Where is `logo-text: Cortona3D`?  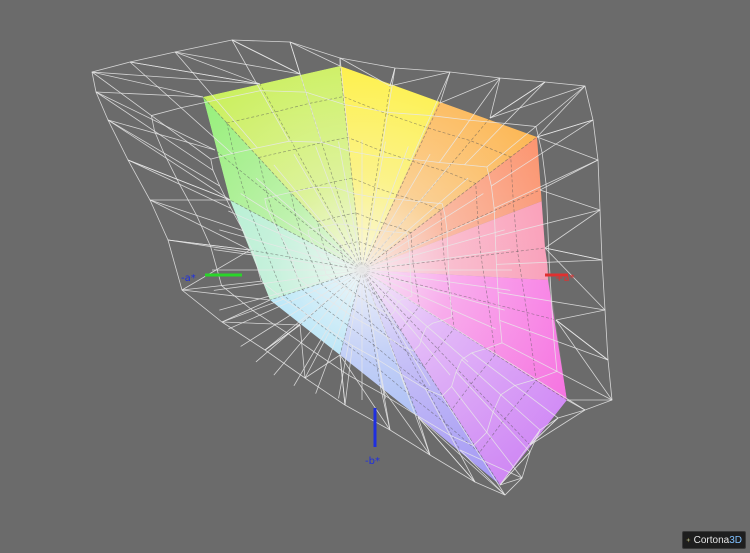
logo-text: Cortona3D is located at coordinates (717, 540).